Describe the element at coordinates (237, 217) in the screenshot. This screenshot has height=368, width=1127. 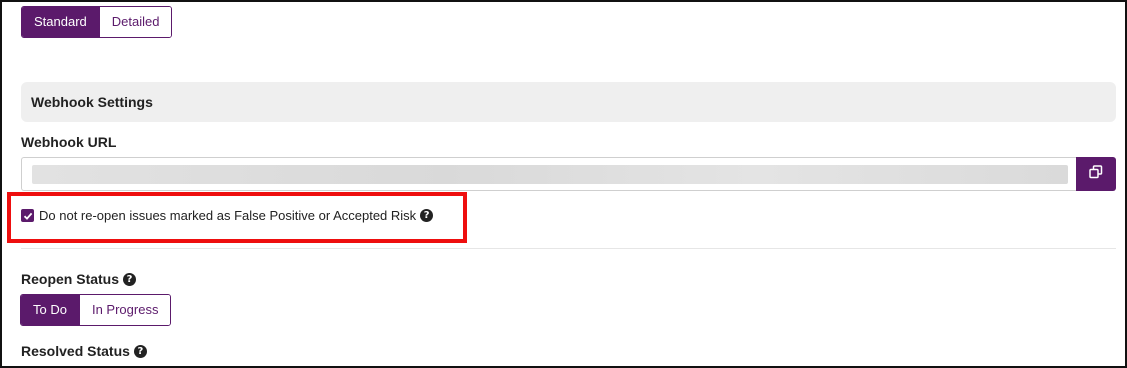
I see `highlight-box` at that location.